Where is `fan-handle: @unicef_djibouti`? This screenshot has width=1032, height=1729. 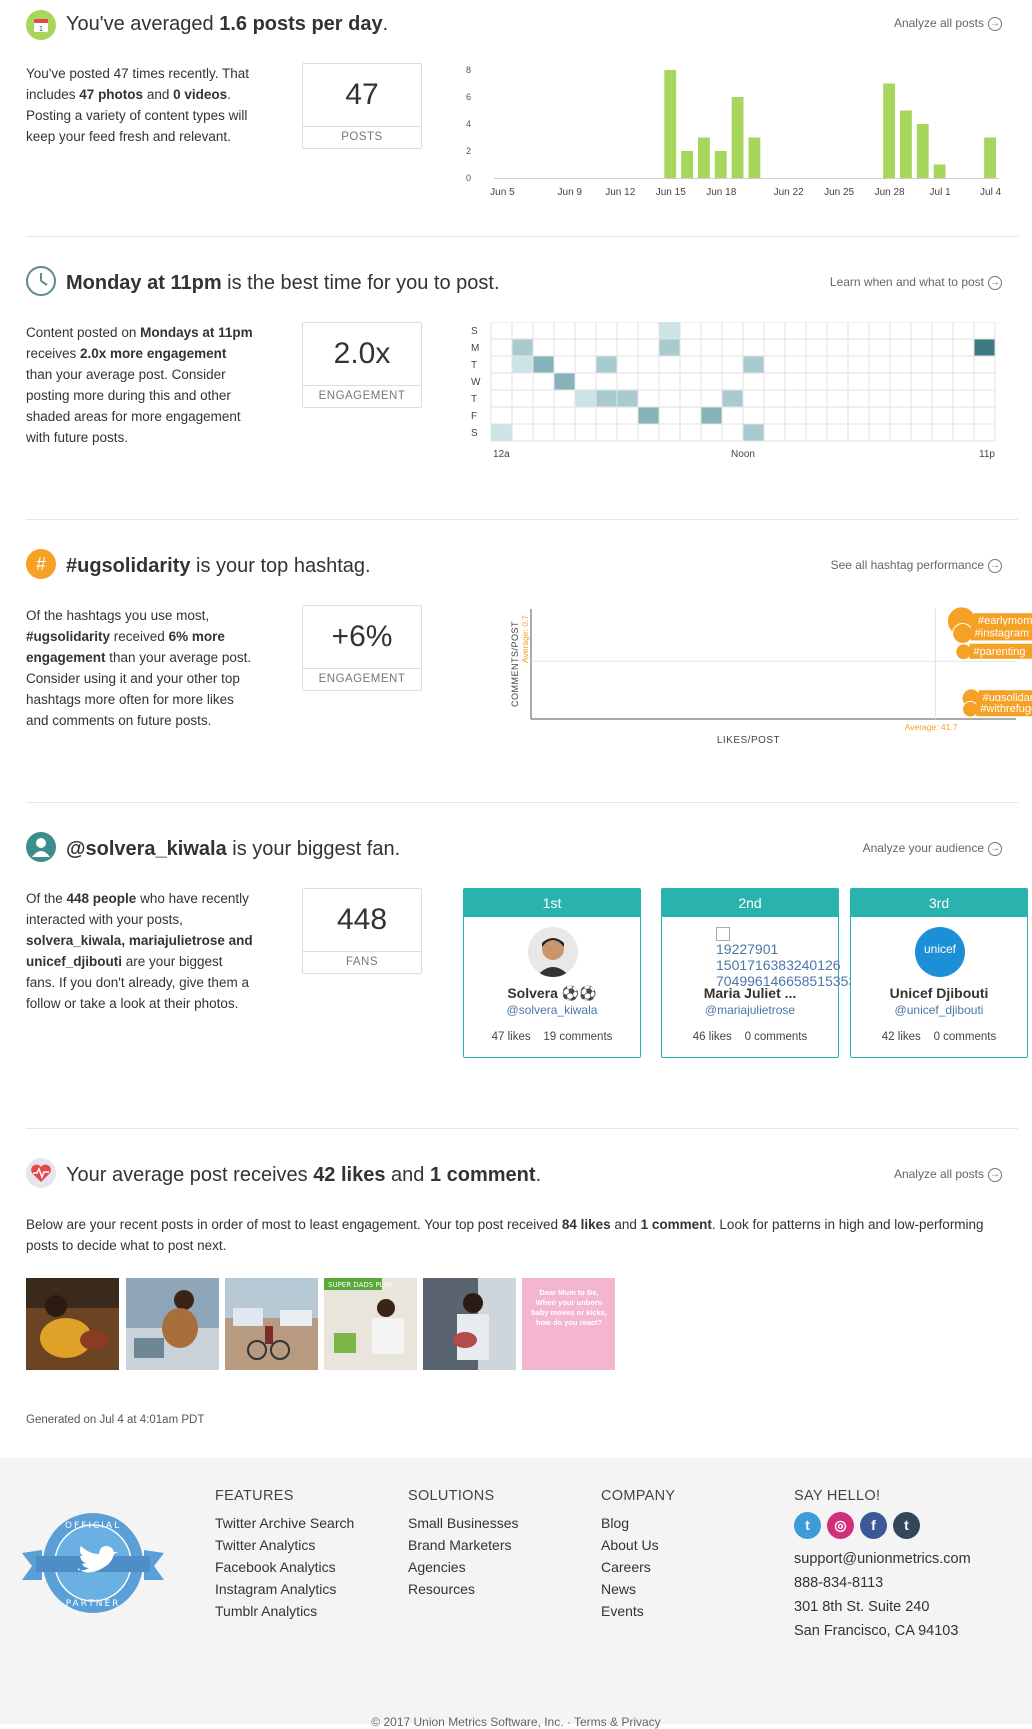
fan-handle: @unicef_djibouti is located at coordinates (939, 1010).